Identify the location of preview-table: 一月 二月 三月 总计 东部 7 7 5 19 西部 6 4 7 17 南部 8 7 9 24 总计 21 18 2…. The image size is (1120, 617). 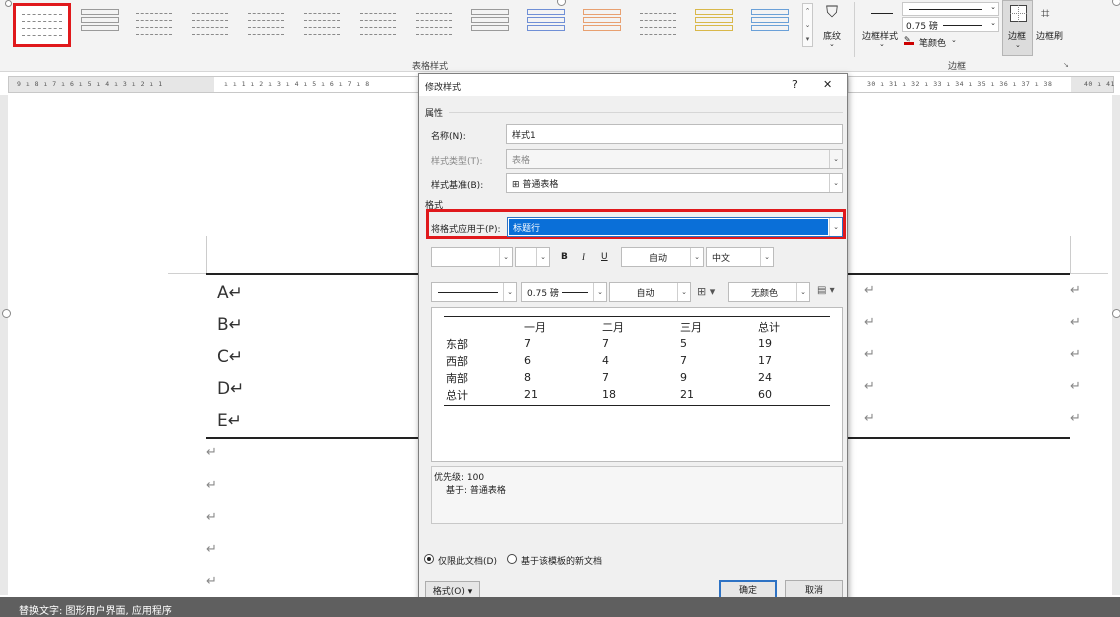
(613, 361).